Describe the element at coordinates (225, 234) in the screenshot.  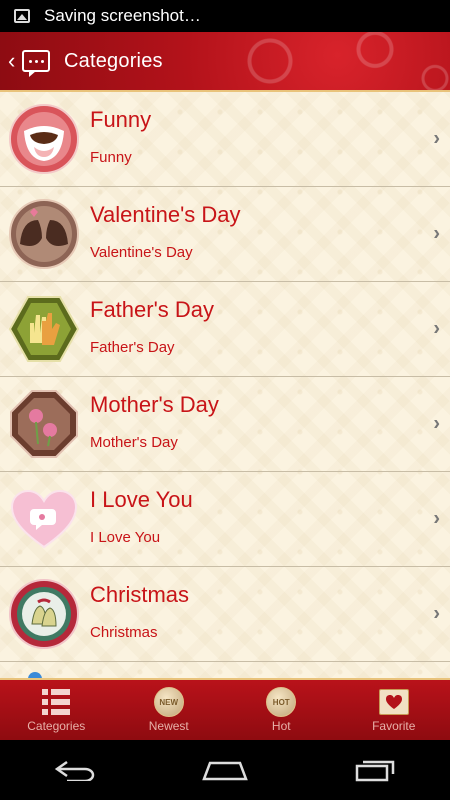
I see `category-row-valentines-day: Valentine's Day Valentine's Day ›` at that location.